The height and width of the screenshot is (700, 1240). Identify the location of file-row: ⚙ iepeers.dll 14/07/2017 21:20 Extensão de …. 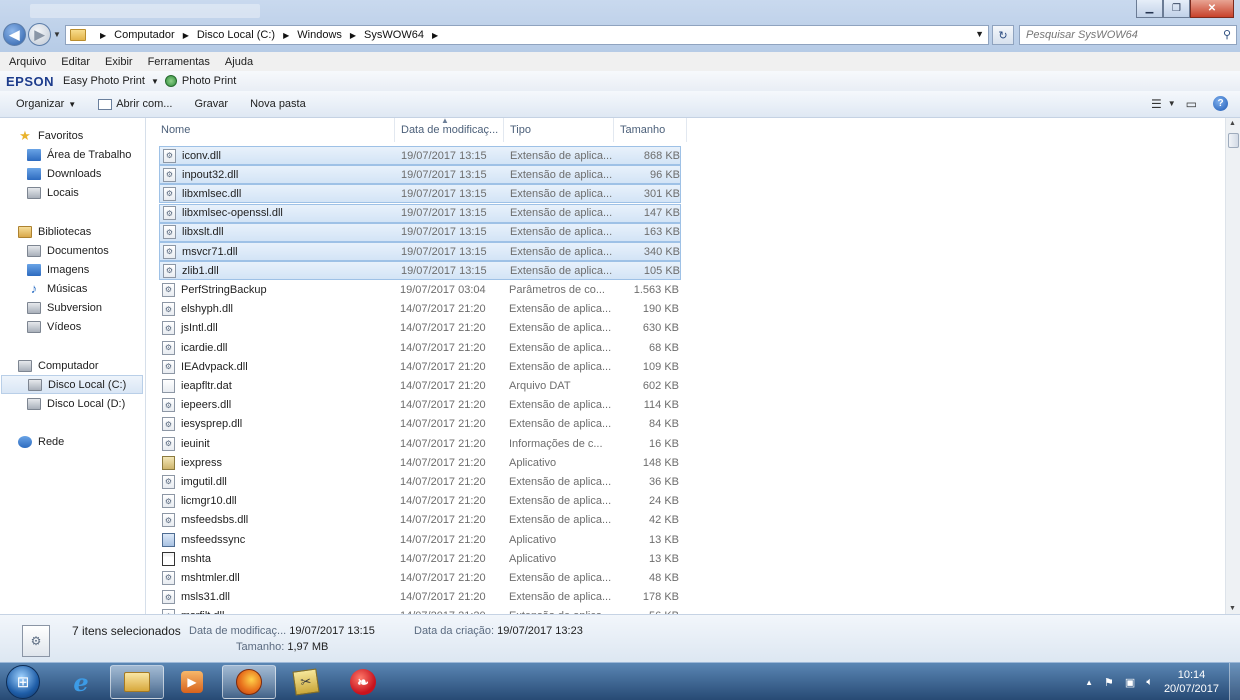
(420, 405).